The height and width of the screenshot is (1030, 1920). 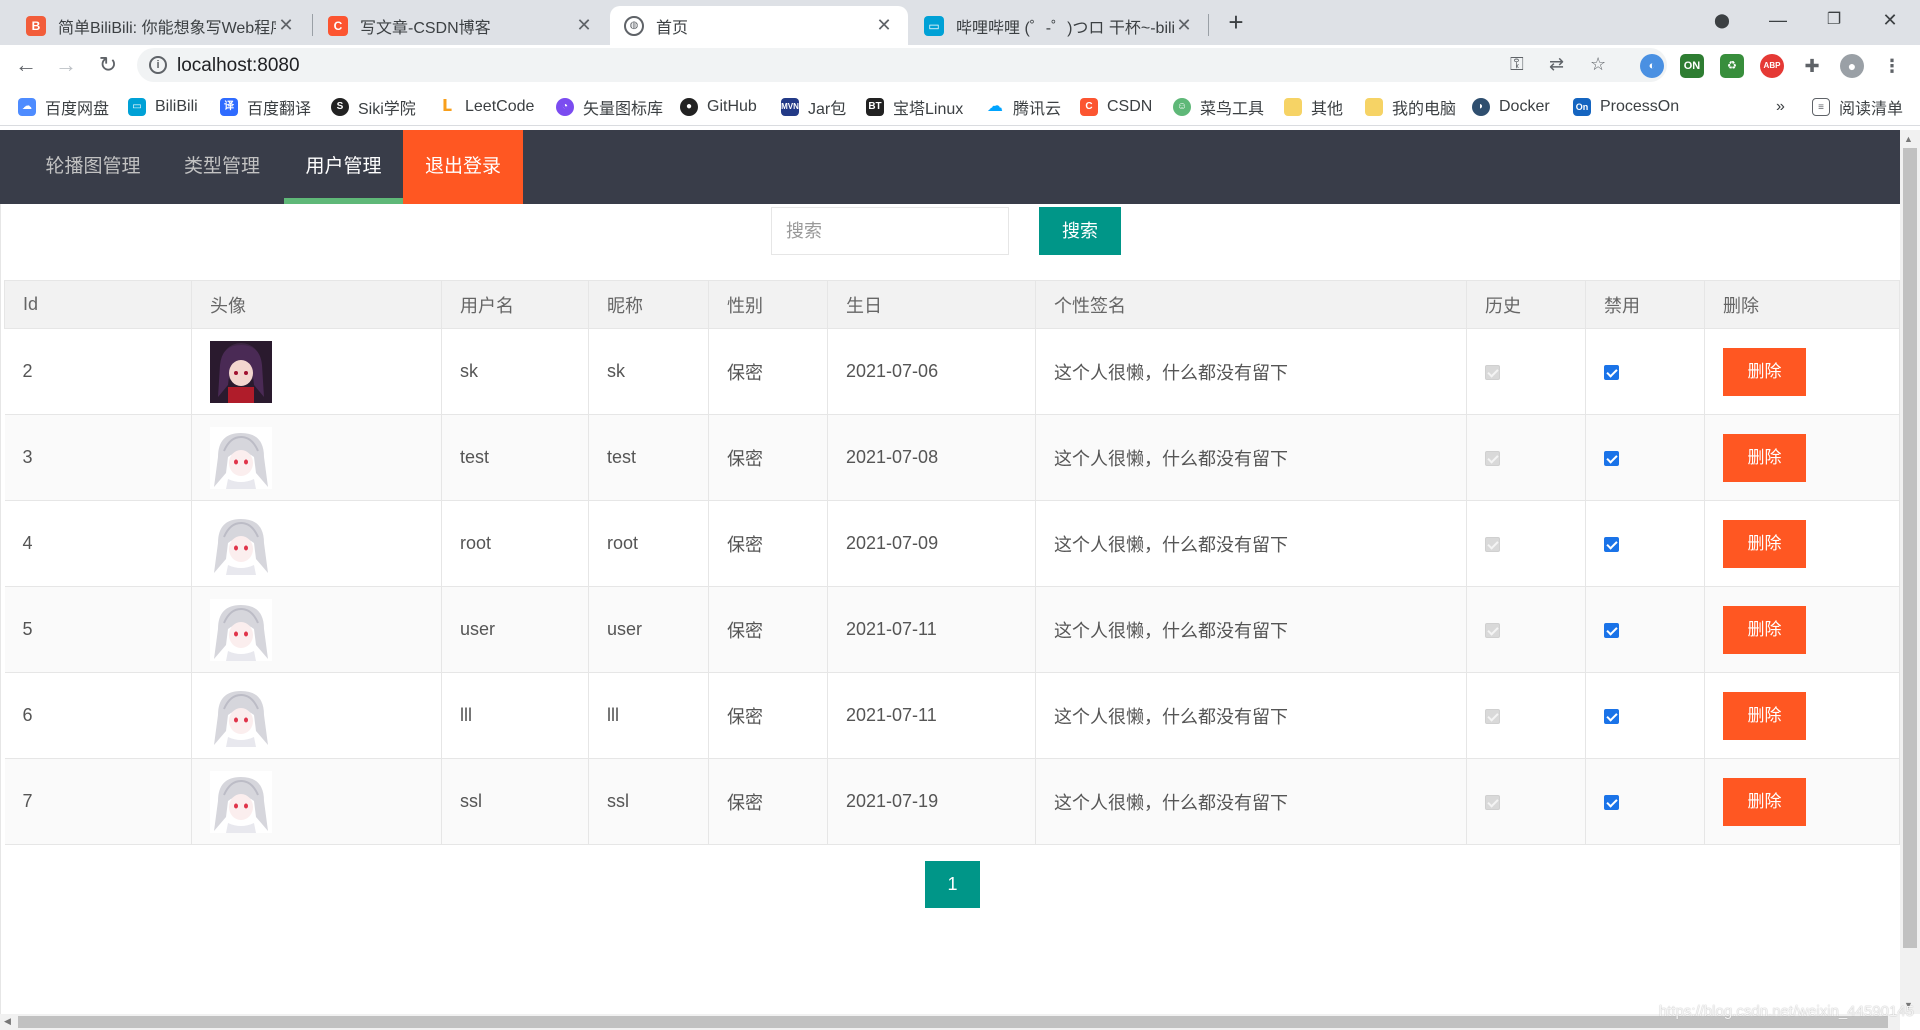 What do you see at coordinates (1517, 64) in the screenshot?
I see `key-icon: ⚿` at bounding box center [1517, 64].